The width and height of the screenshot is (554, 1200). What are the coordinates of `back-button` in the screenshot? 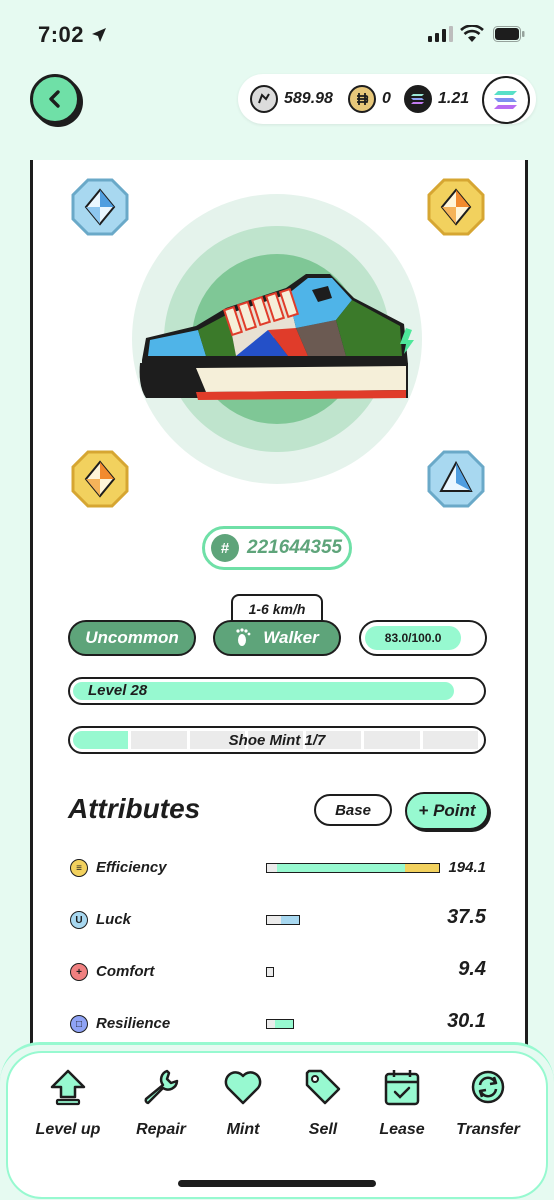 It's located at (55, 99).